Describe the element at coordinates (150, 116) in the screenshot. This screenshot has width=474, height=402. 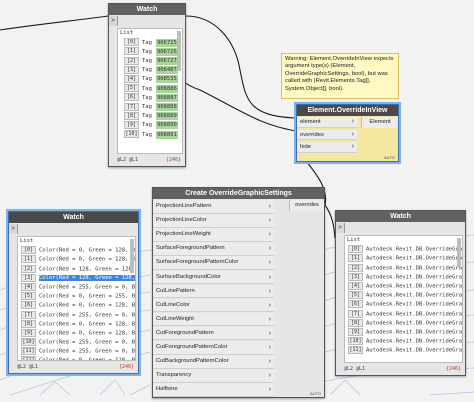
I see `list-item: [8] Tag 908889` at that location.